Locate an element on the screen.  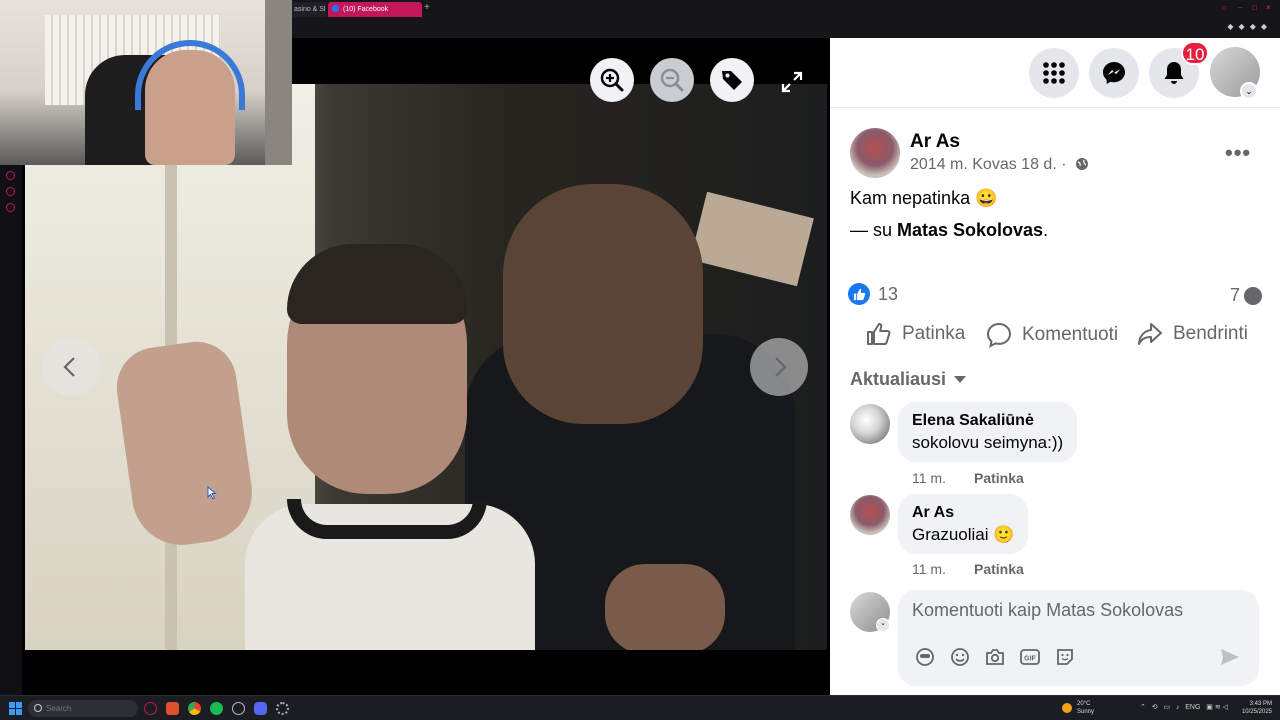
post-author-avatar is located at coordinates (875, 153).